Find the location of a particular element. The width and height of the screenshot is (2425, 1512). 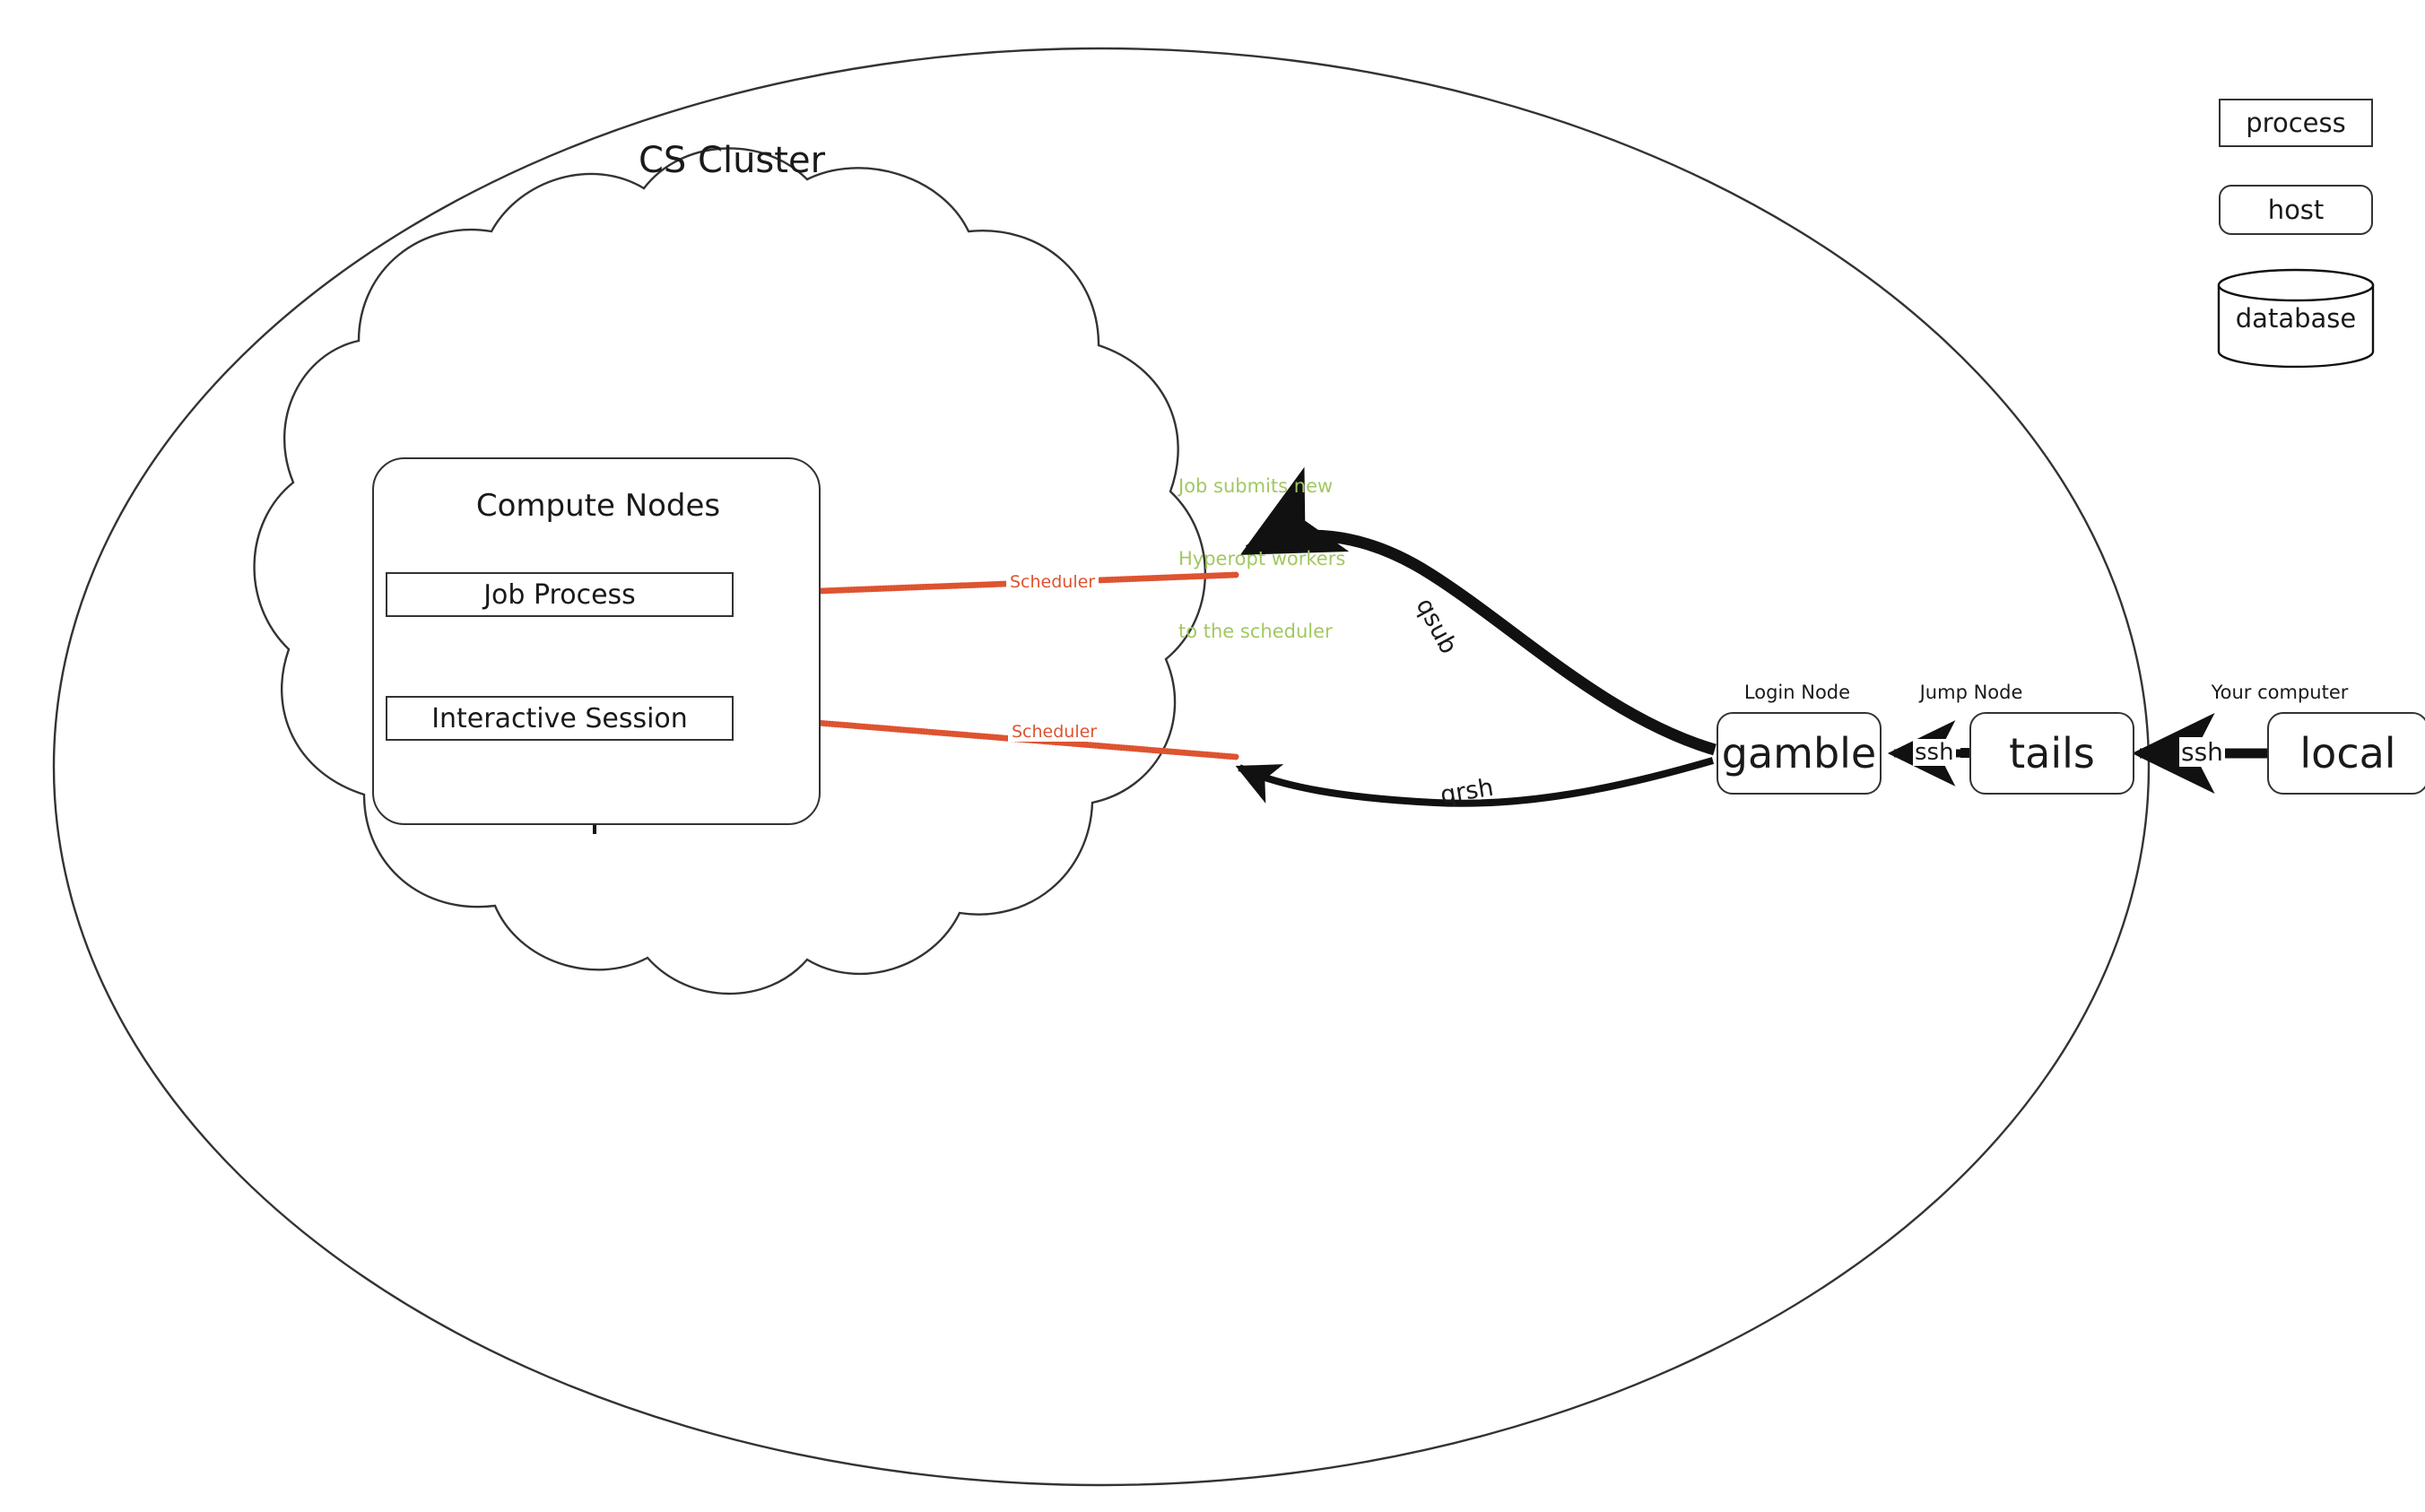

tails-host-box: tails is located at coordinates (2051, 753).